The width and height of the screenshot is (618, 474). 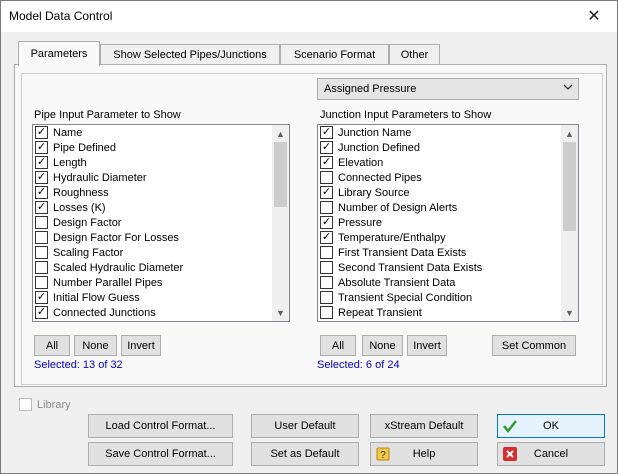 What do you see at coordinates (95, 345) in the screenshot?
I see `pipe-none-button: None` at bounding box center [95, 345].